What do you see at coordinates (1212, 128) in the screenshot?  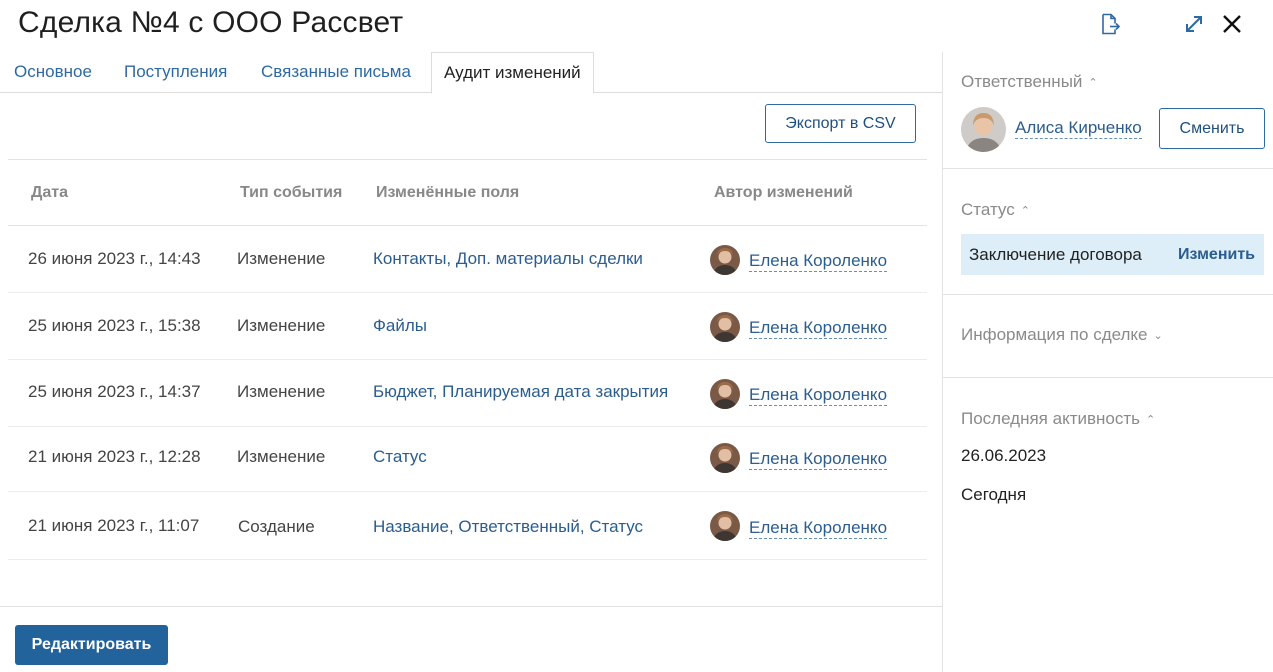 I see `change-responsible-button: Сменить` at bounding box center [1212, 128].